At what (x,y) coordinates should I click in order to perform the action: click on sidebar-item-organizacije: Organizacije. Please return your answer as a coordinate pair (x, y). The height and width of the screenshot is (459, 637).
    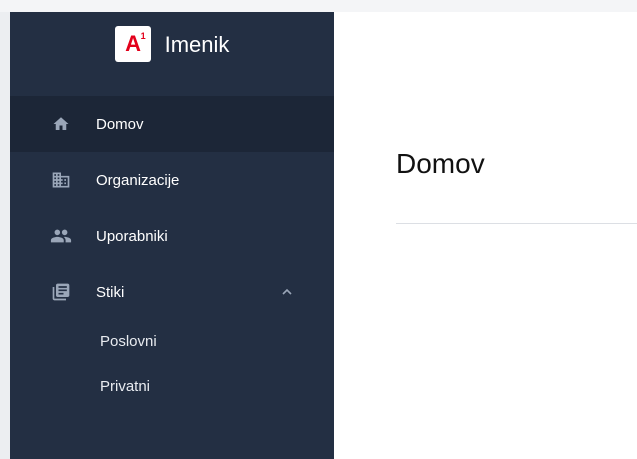
    Looking at the image, I should click on (172, 180).